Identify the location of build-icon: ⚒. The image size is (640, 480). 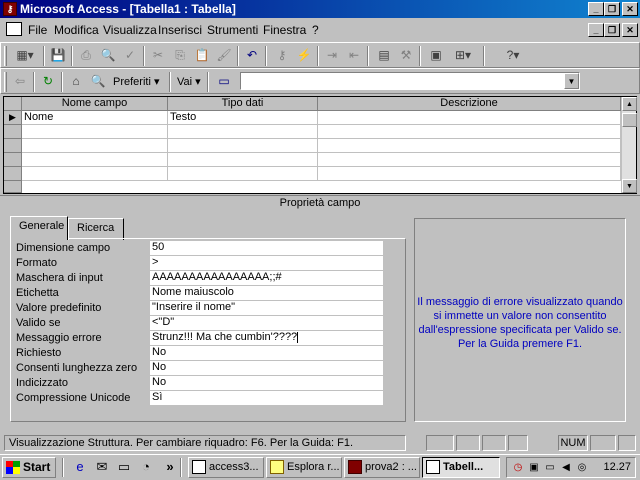
(406, 56).